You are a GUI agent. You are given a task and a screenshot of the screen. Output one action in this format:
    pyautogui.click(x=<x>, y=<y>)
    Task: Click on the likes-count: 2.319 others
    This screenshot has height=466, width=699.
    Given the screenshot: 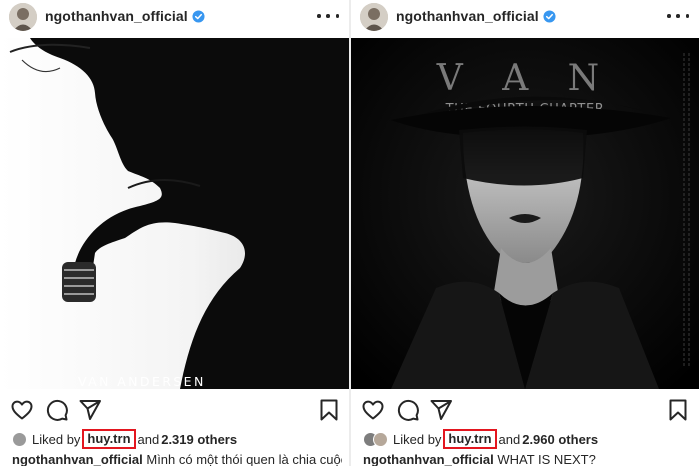 What is the action you would take?
    pyautogui.click(x=199, y=439)
    